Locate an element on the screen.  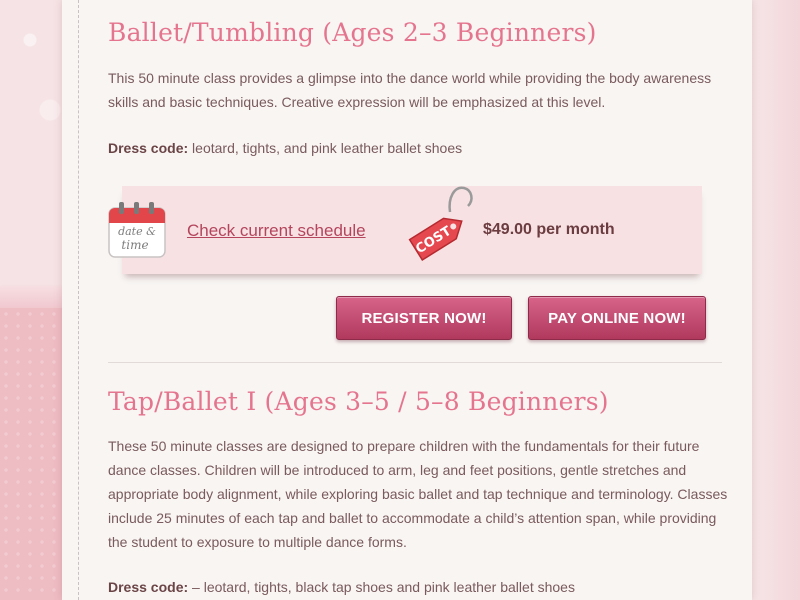
section-divider is located at coordinates (415, 362).